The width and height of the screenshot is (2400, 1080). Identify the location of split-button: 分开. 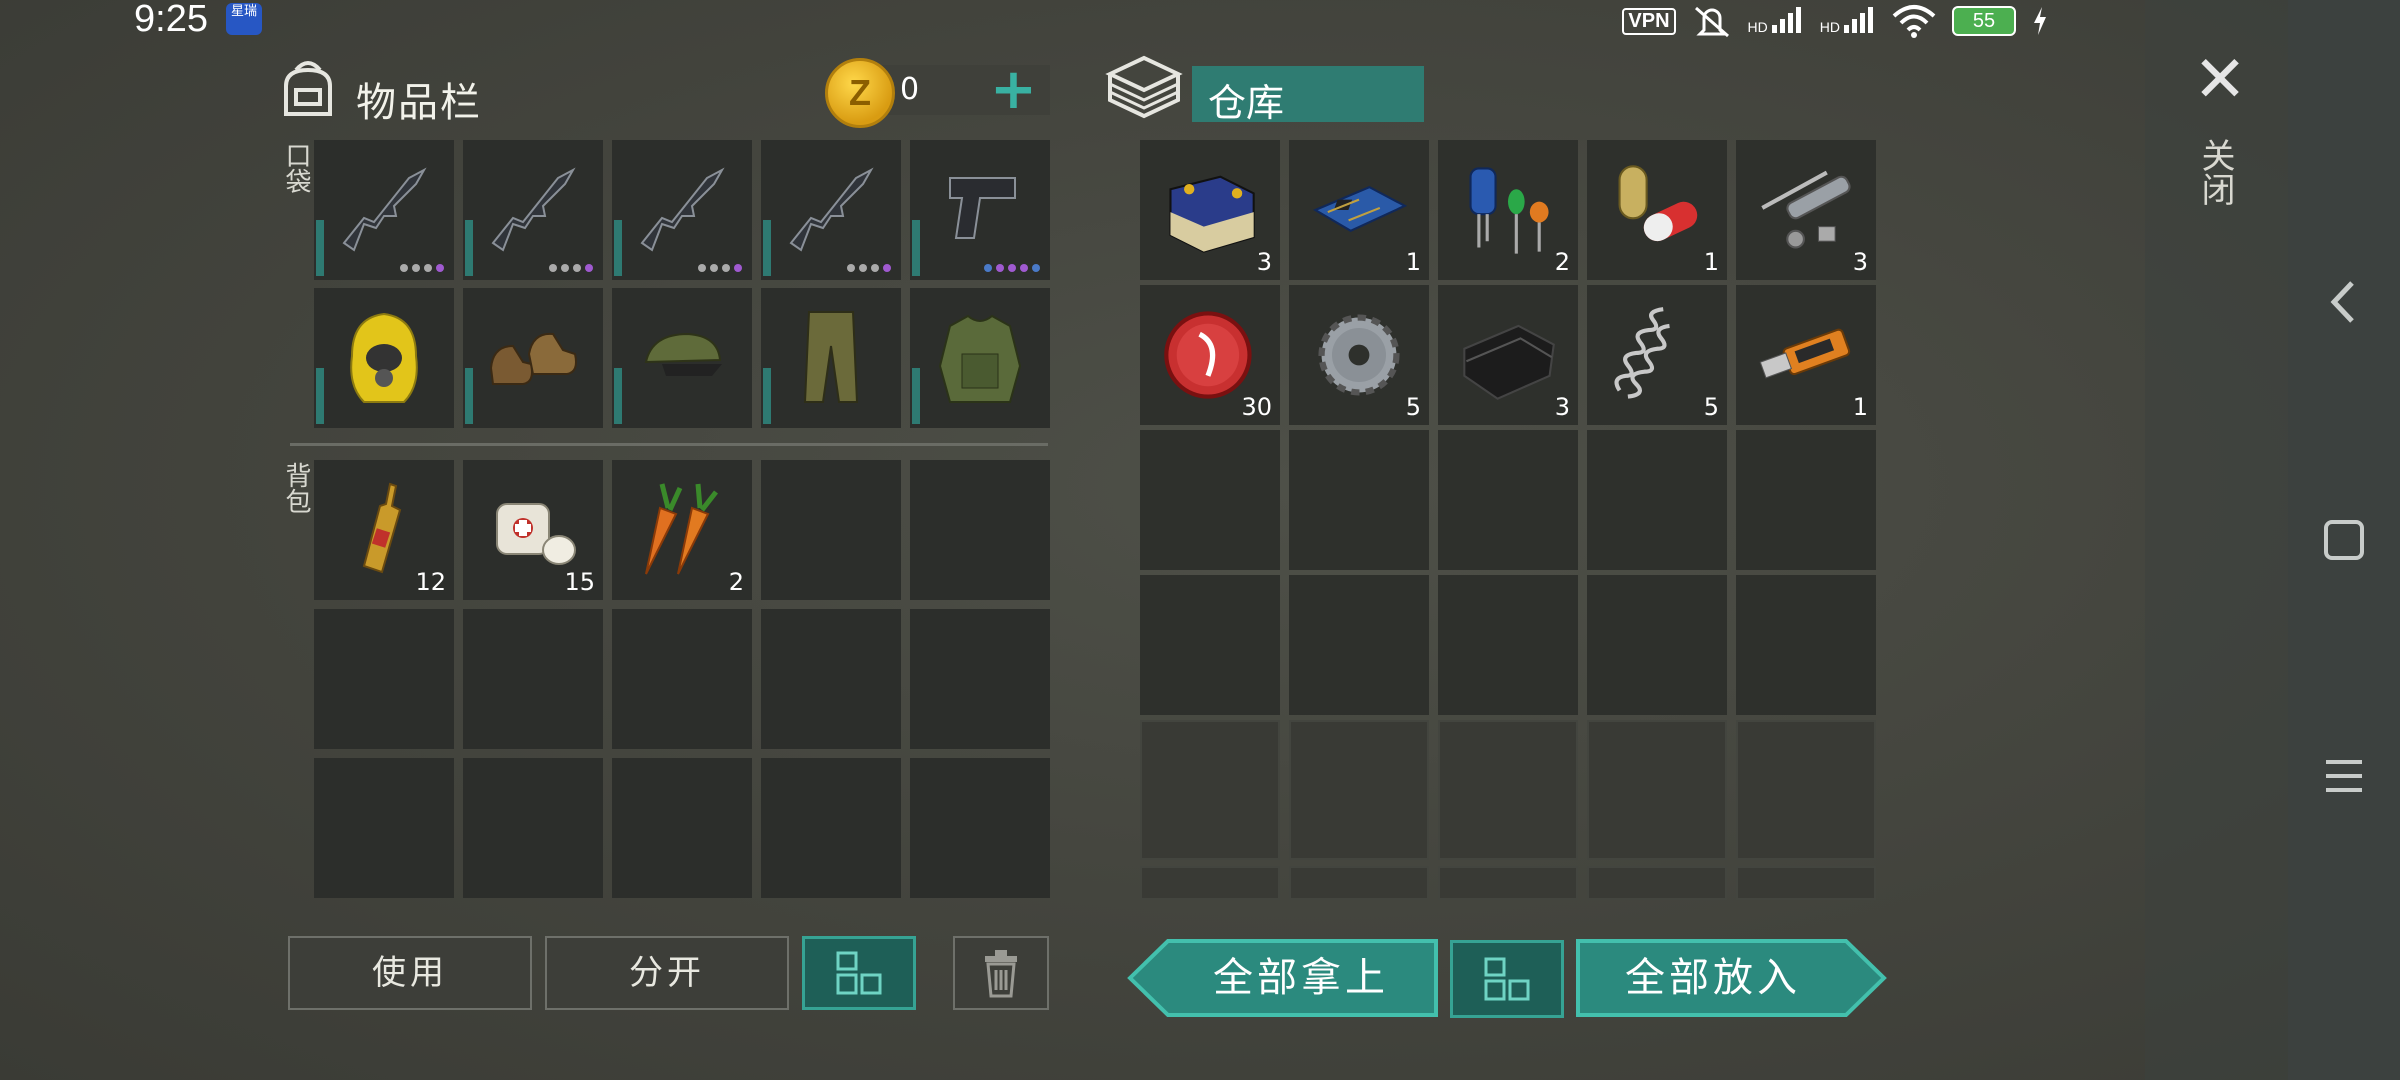
(667, 973).